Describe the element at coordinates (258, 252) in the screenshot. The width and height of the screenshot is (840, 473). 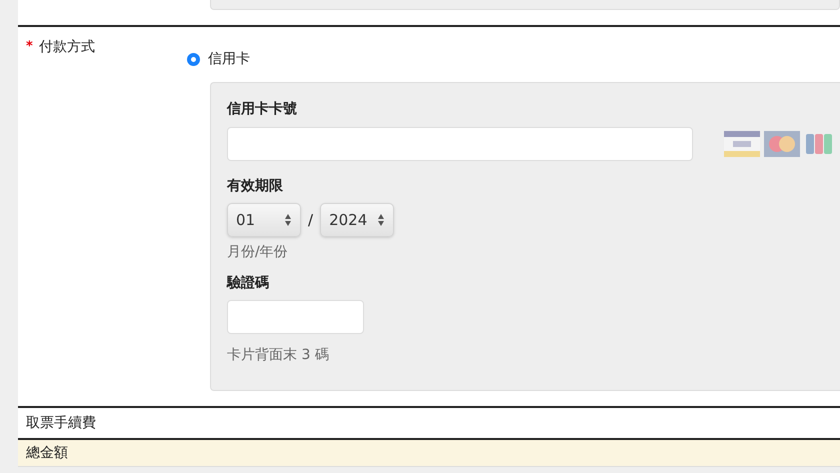
I see `hint-text: 月份/年份` at that location.